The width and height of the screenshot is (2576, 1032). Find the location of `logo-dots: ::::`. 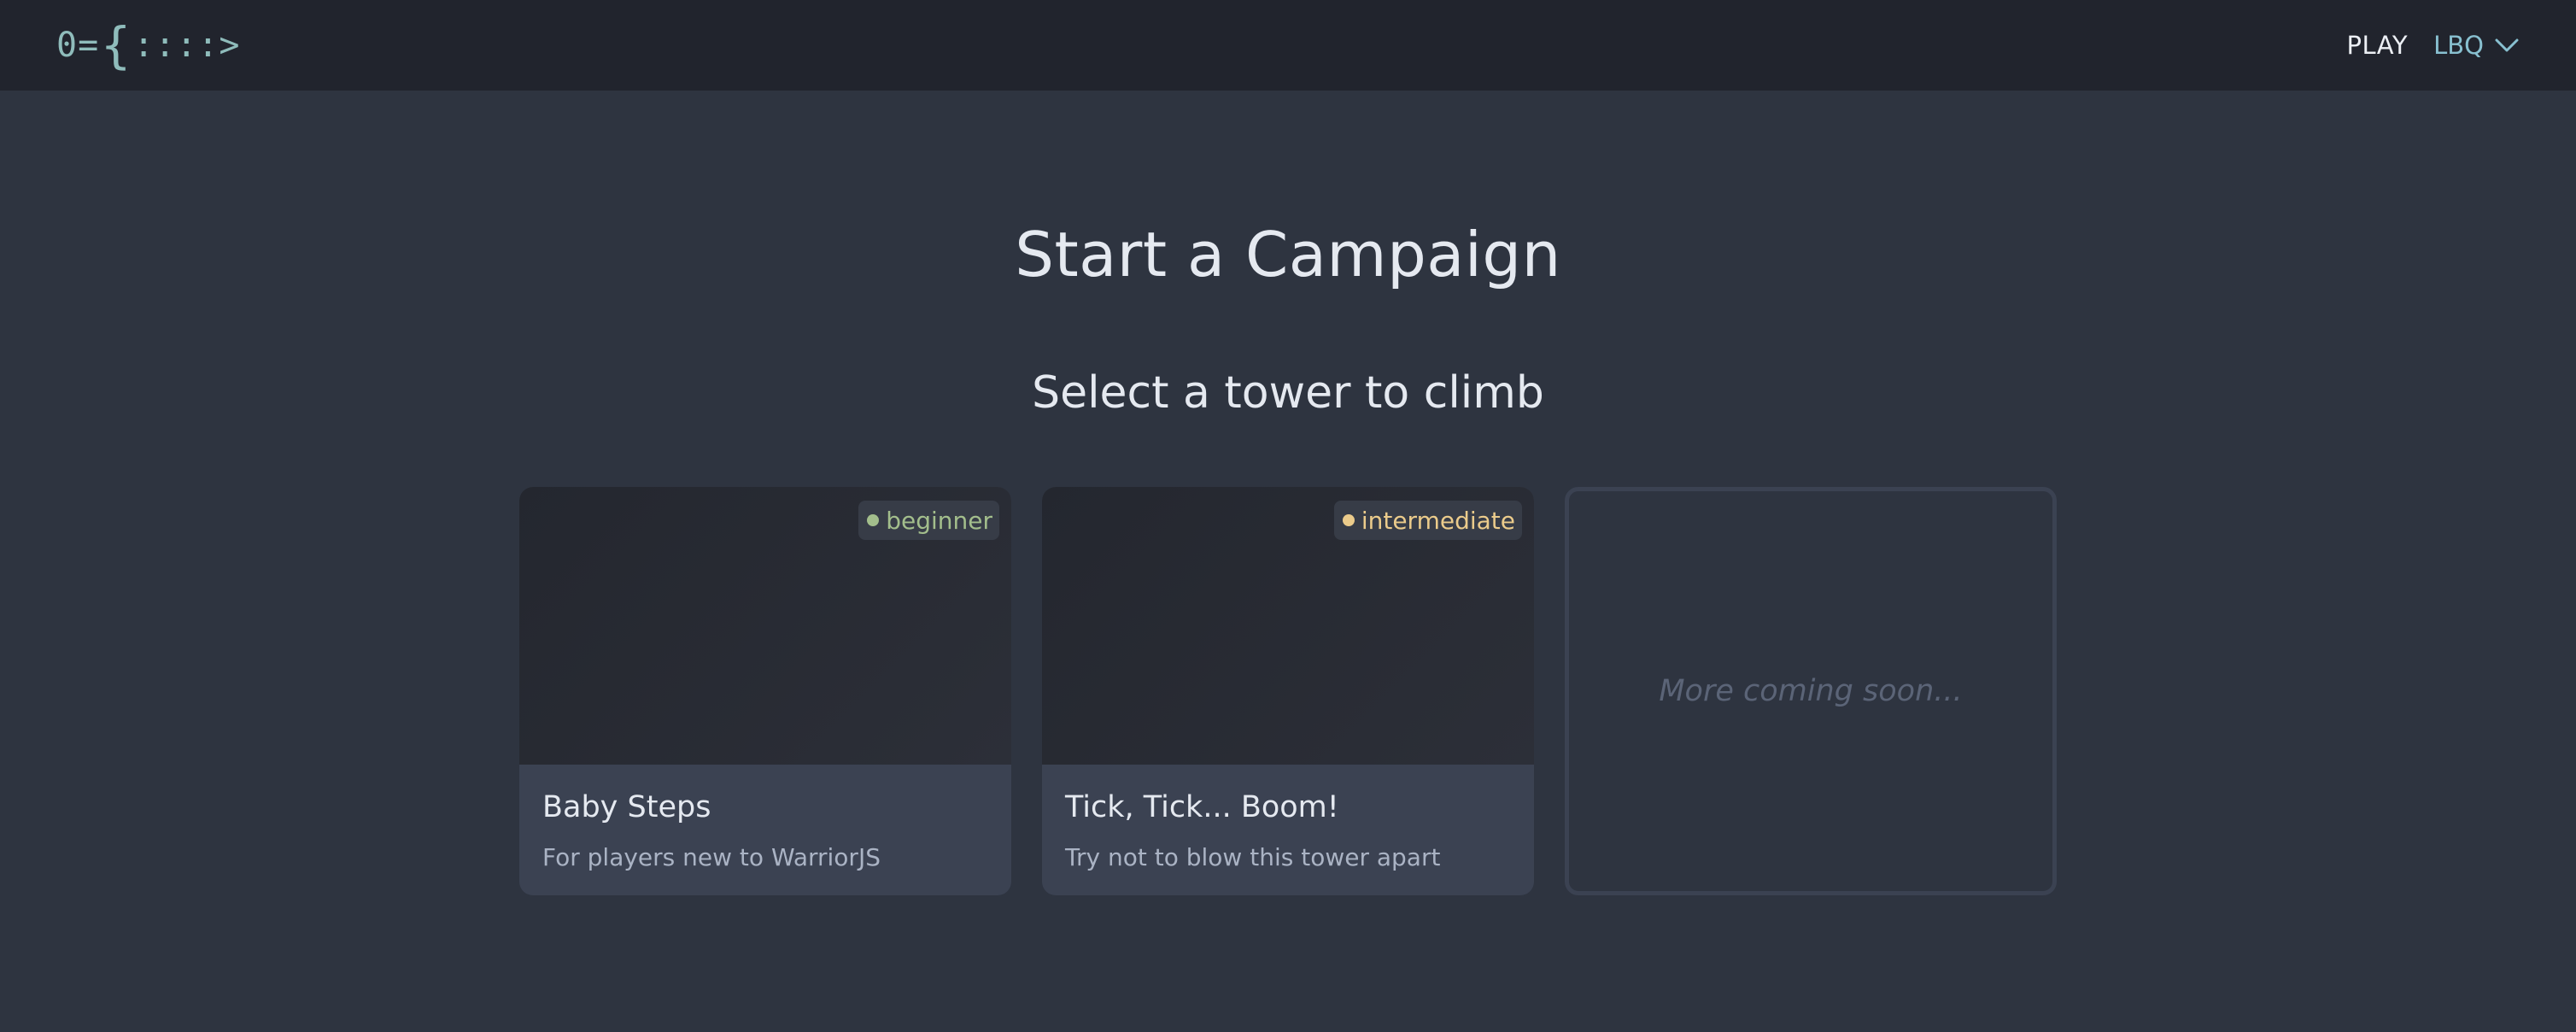

logo-dots: :::: is located at coordinates (176, 46).